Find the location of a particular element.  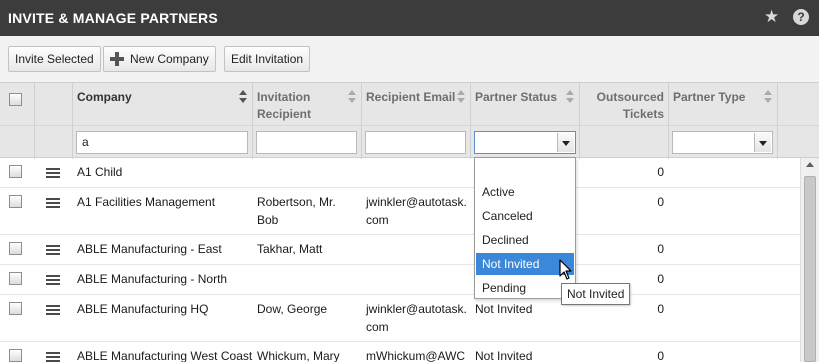

edit-invitation-button: Edit Invitation is located at coordinates (267, 59).